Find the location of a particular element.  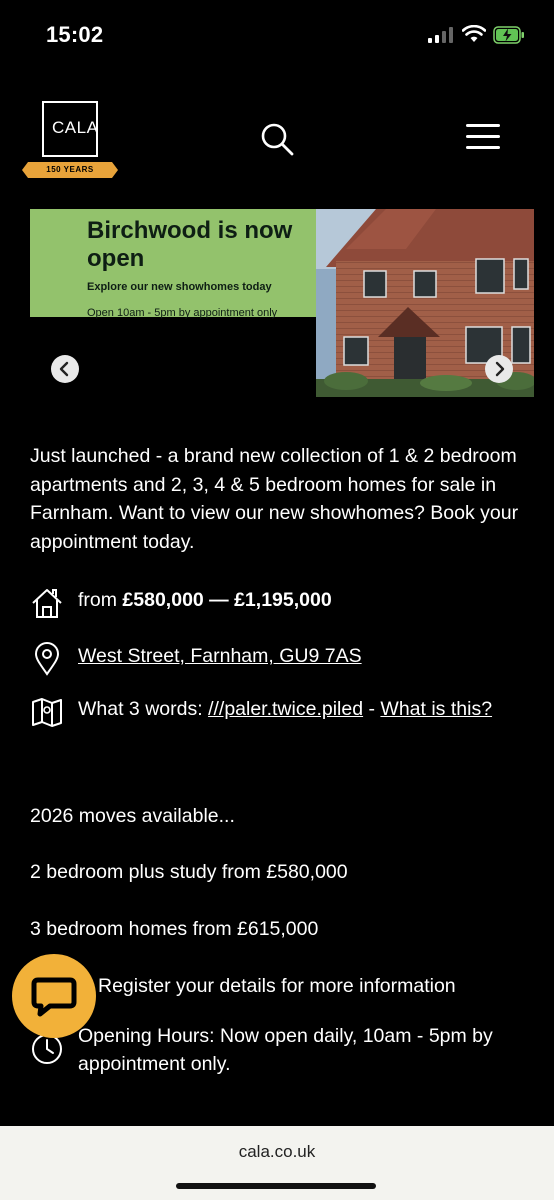

house-icon is located at coordinates (47, 603).